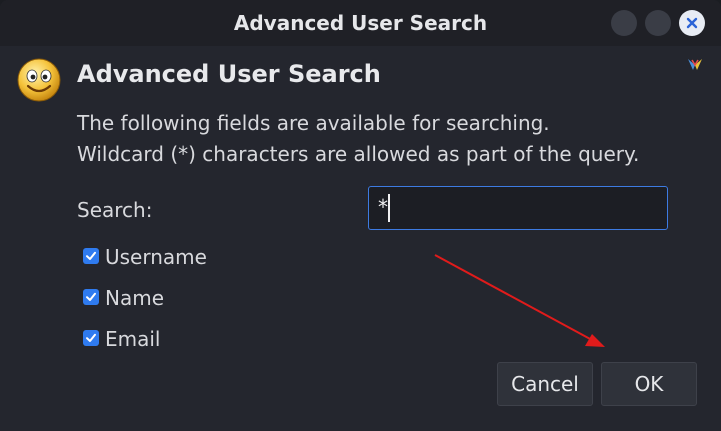  What do you see at coordinates (115, 210) in the screenshot?
I see `search-label: Search:` at bounding box center [115, 210].